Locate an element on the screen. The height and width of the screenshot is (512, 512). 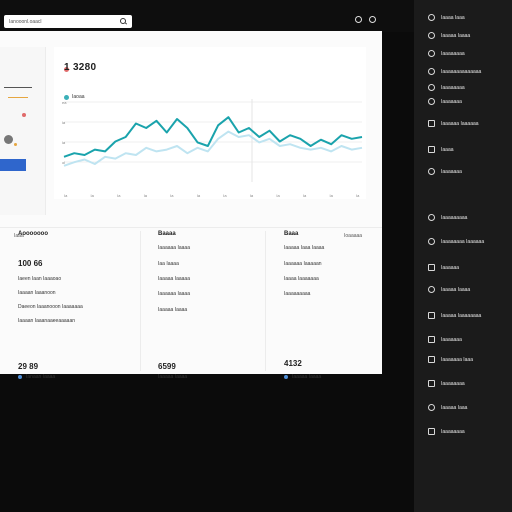
sidebar-item-label: Iaaaaaaa Iaaa is located at coordinates (457, 359).